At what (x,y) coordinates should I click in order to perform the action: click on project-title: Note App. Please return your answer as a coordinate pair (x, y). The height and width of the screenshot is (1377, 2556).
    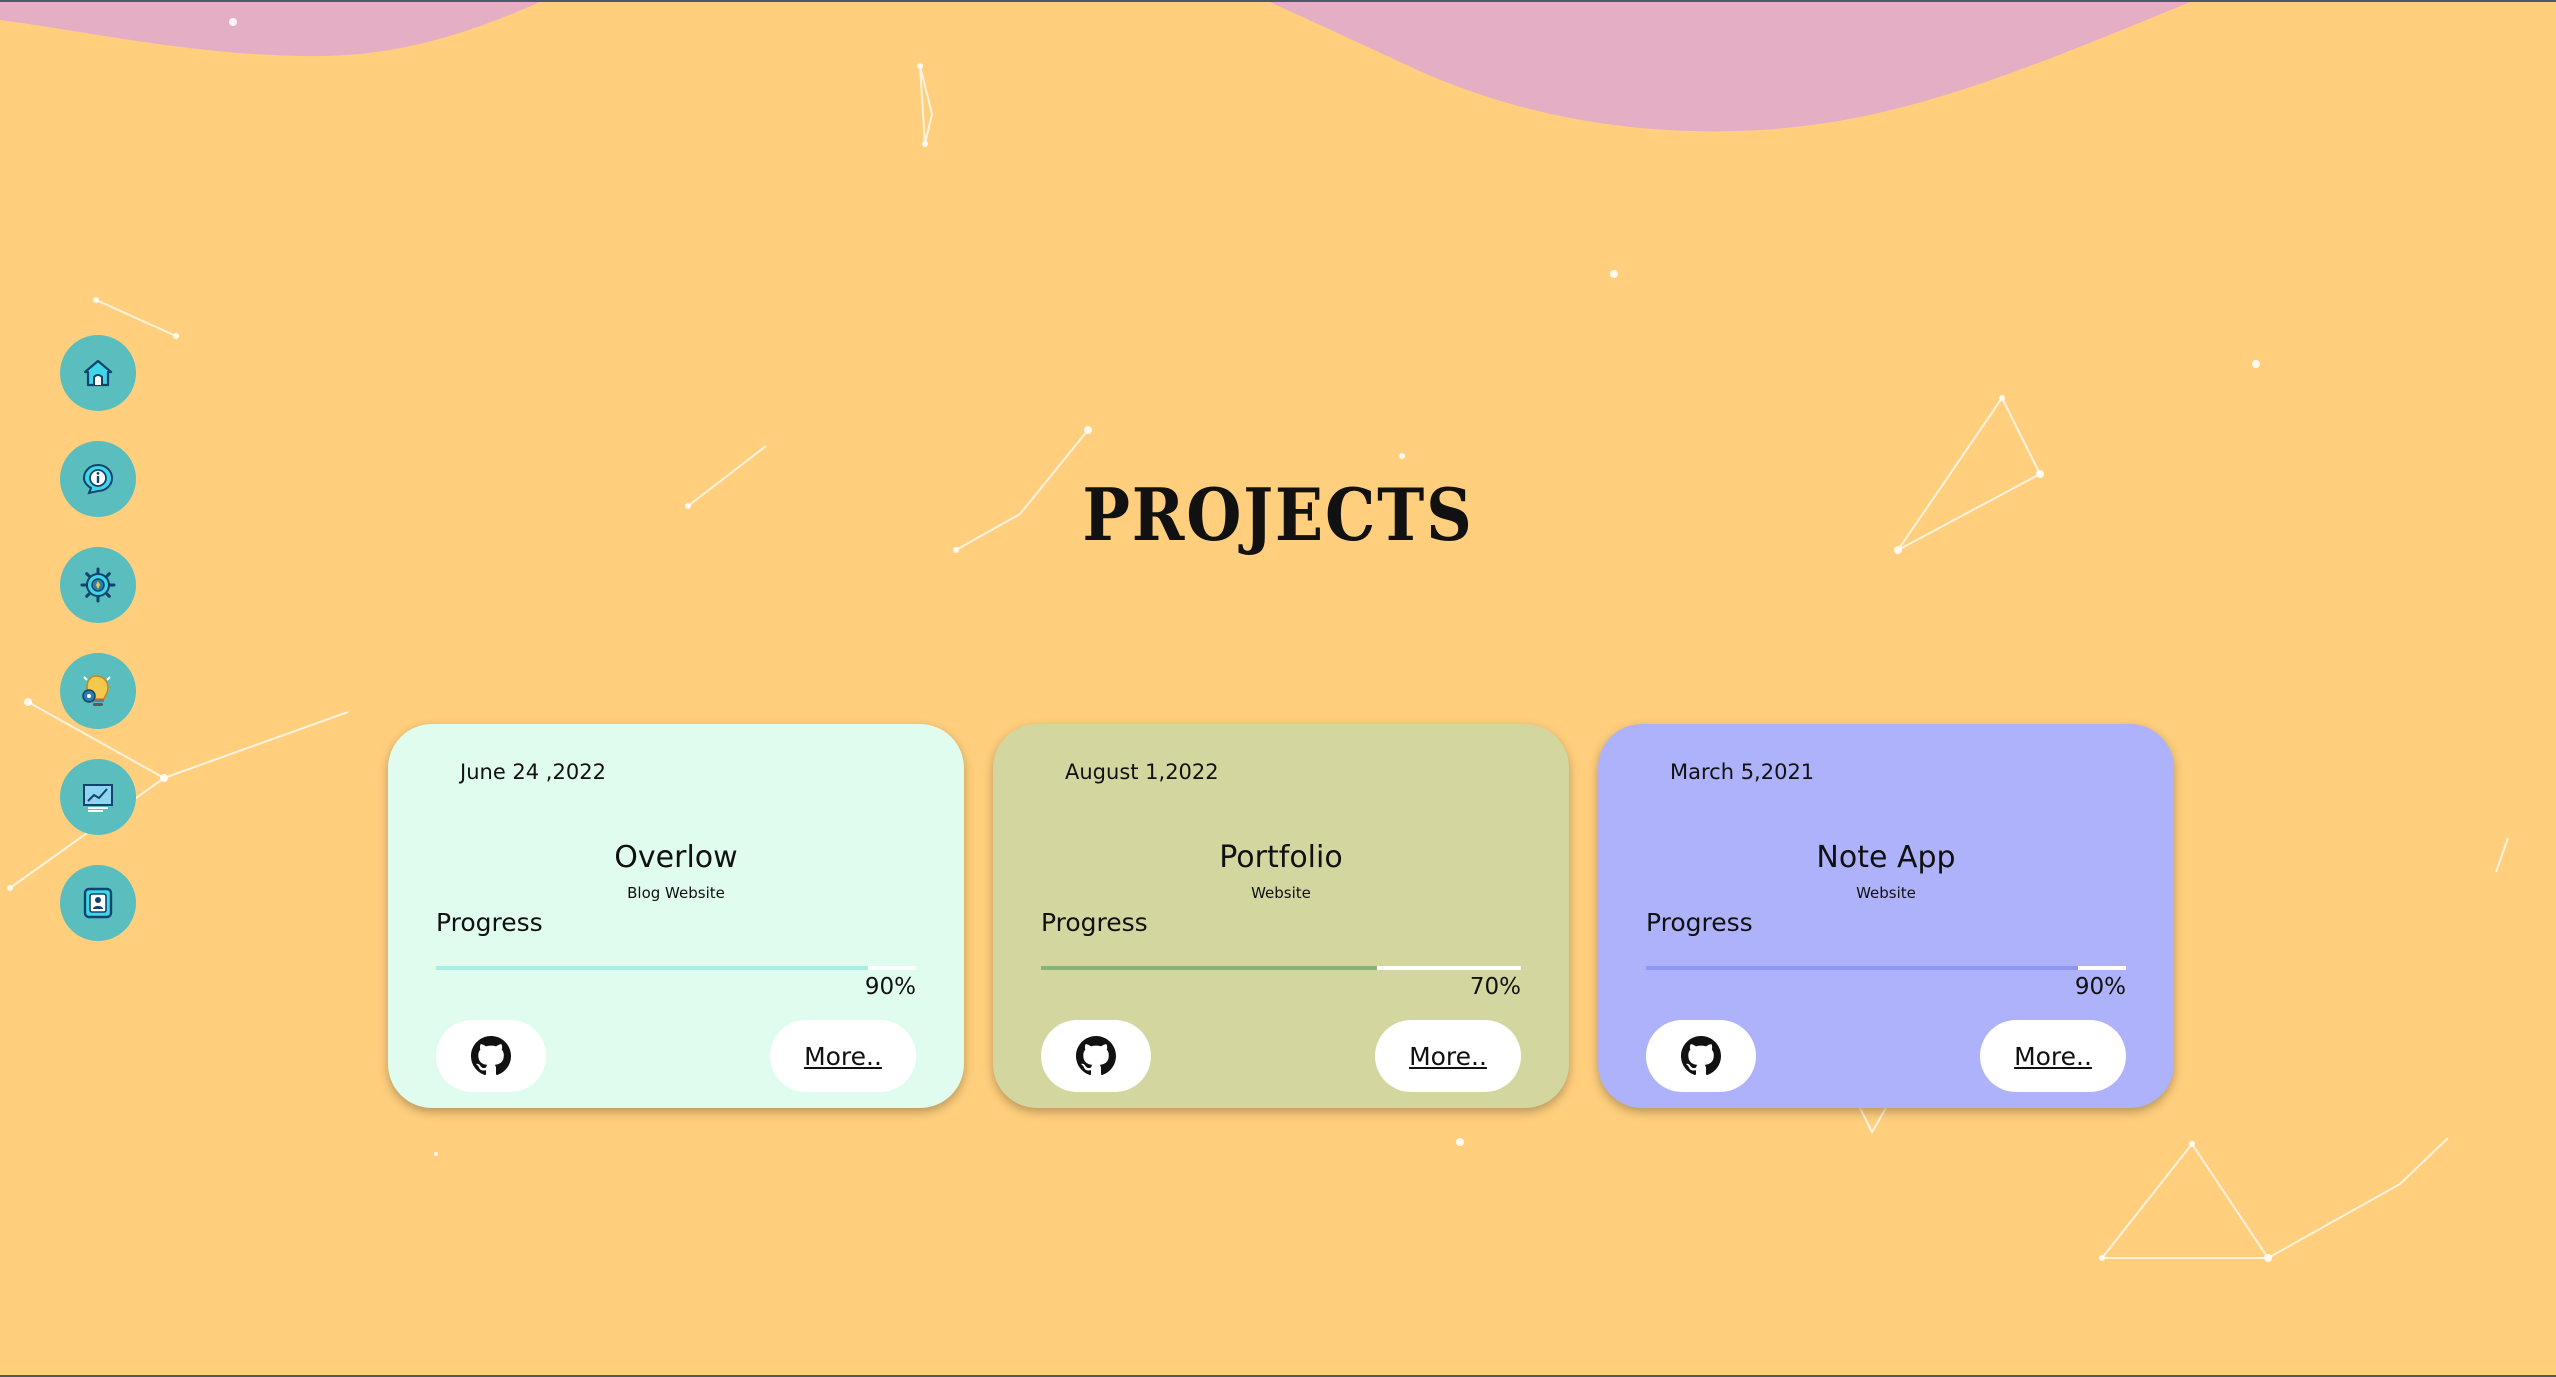
    Looking at the image, I should click on (1886, 857).